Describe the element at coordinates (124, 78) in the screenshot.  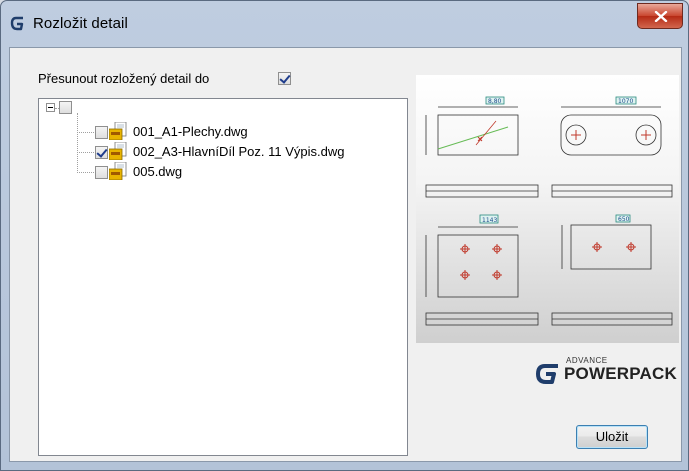
I see `move-target-label: Přesunout rozložený detail do` at that location.